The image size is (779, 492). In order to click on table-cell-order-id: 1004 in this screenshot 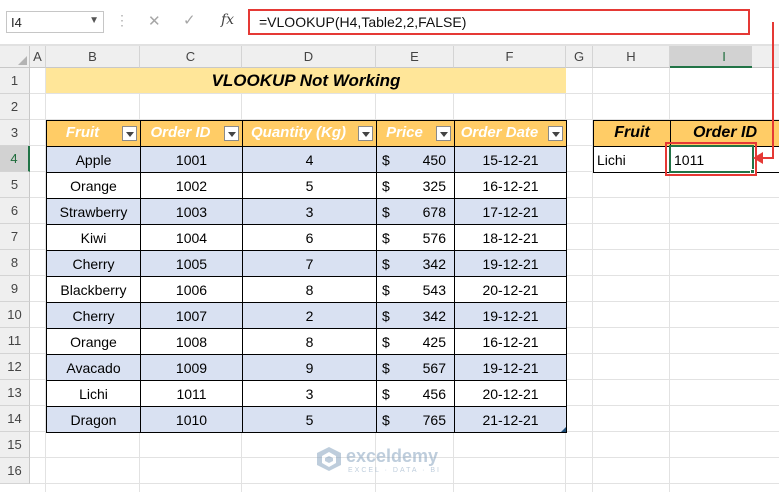, I will do `click(191, 237)`.